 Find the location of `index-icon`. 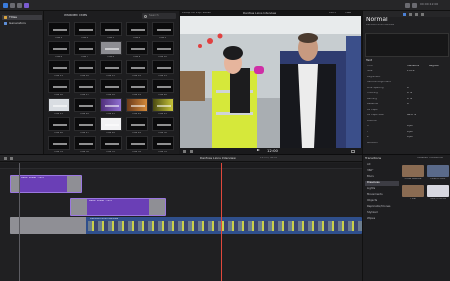

index-icon is located at coordinates (5, 158).